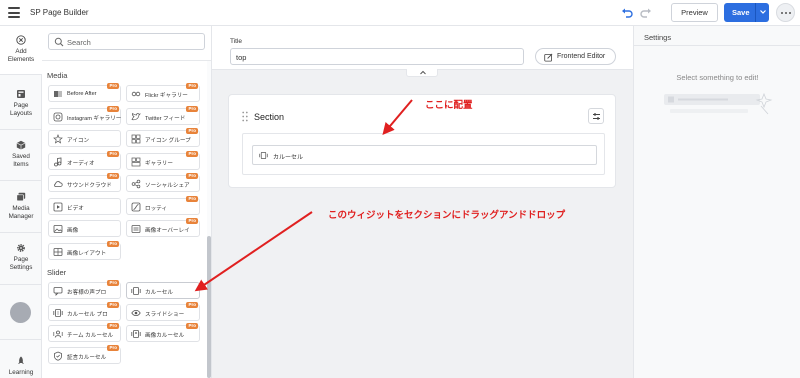 The width and height of the screenshot is (800, 378). Describe the element at coordinates (303, 195) in the screenshot. I see `annotation-arrows` at that location.